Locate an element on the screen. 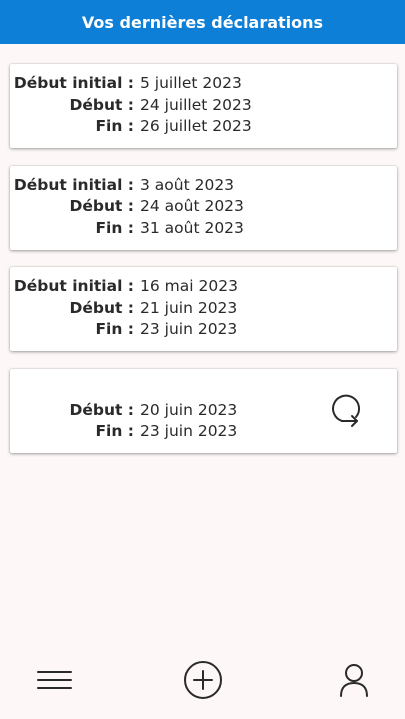  menu-icon is located at coordinates (54, 680).